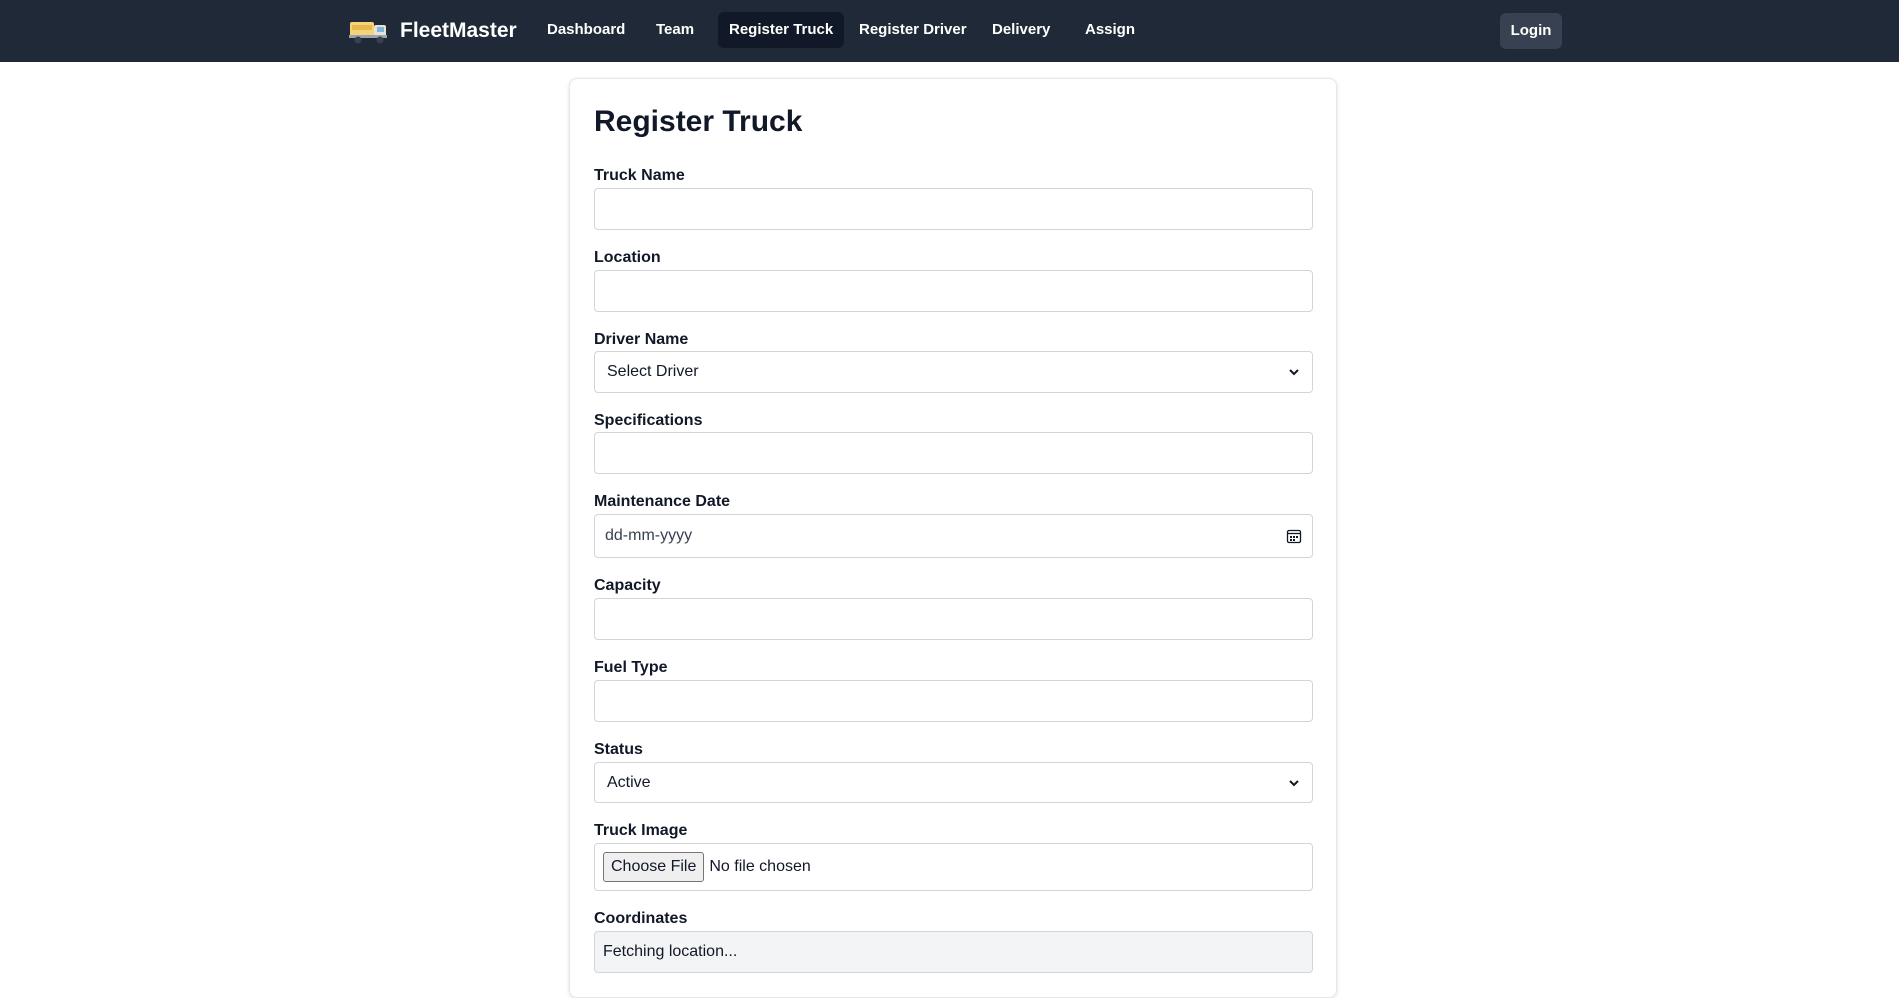 The height and width of the screenshot is (998, 1899). Describe the element at coordinates (953, 209) in the screenshot. I see `truck-name-input` at that location.